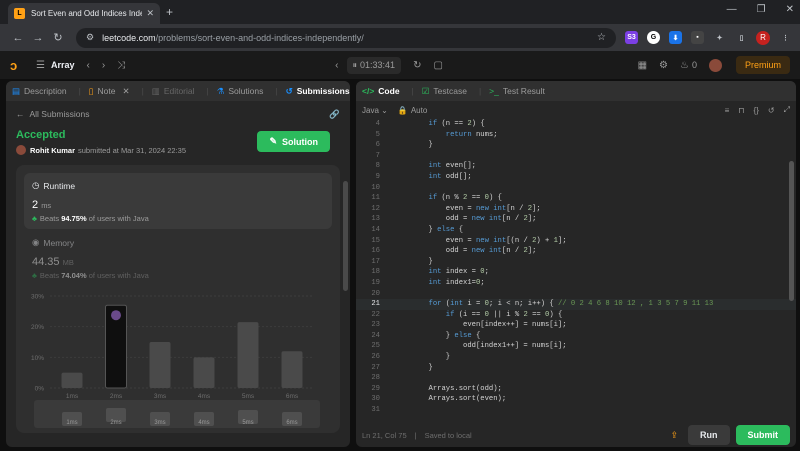  What do you see at coordinates (355, 64) in the screenshot?
I see `pause-icon: ⏸` at bounding box center [355, 64].